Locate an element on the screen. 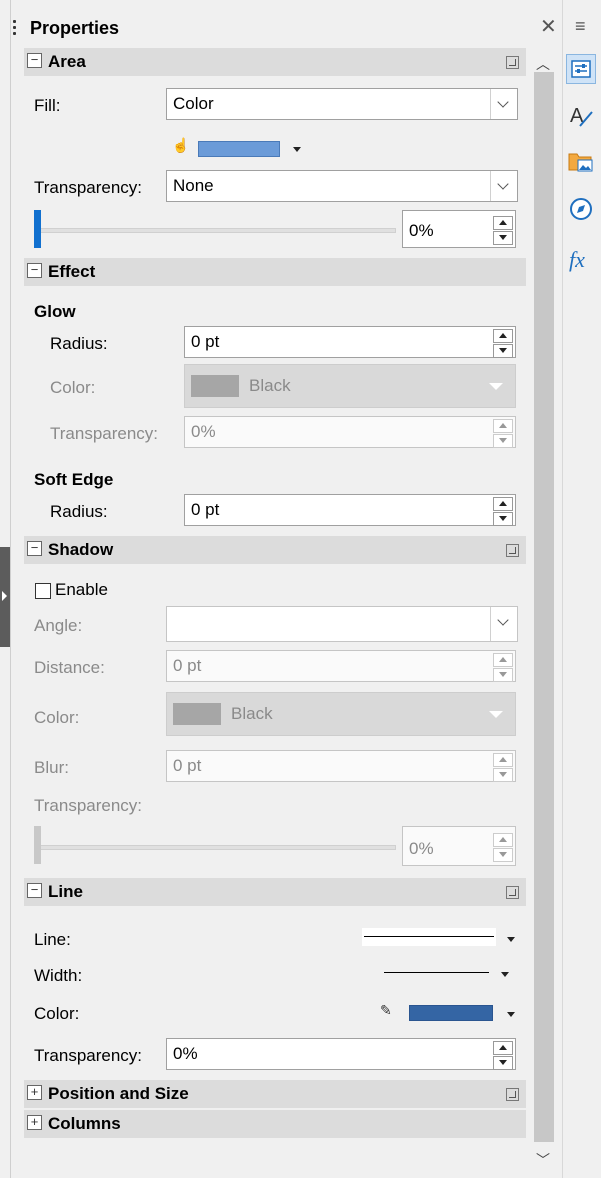 This screenshot has height=1178, width=601. soft-edge-radius-label: Radius: is located at coordinates (79, 511).